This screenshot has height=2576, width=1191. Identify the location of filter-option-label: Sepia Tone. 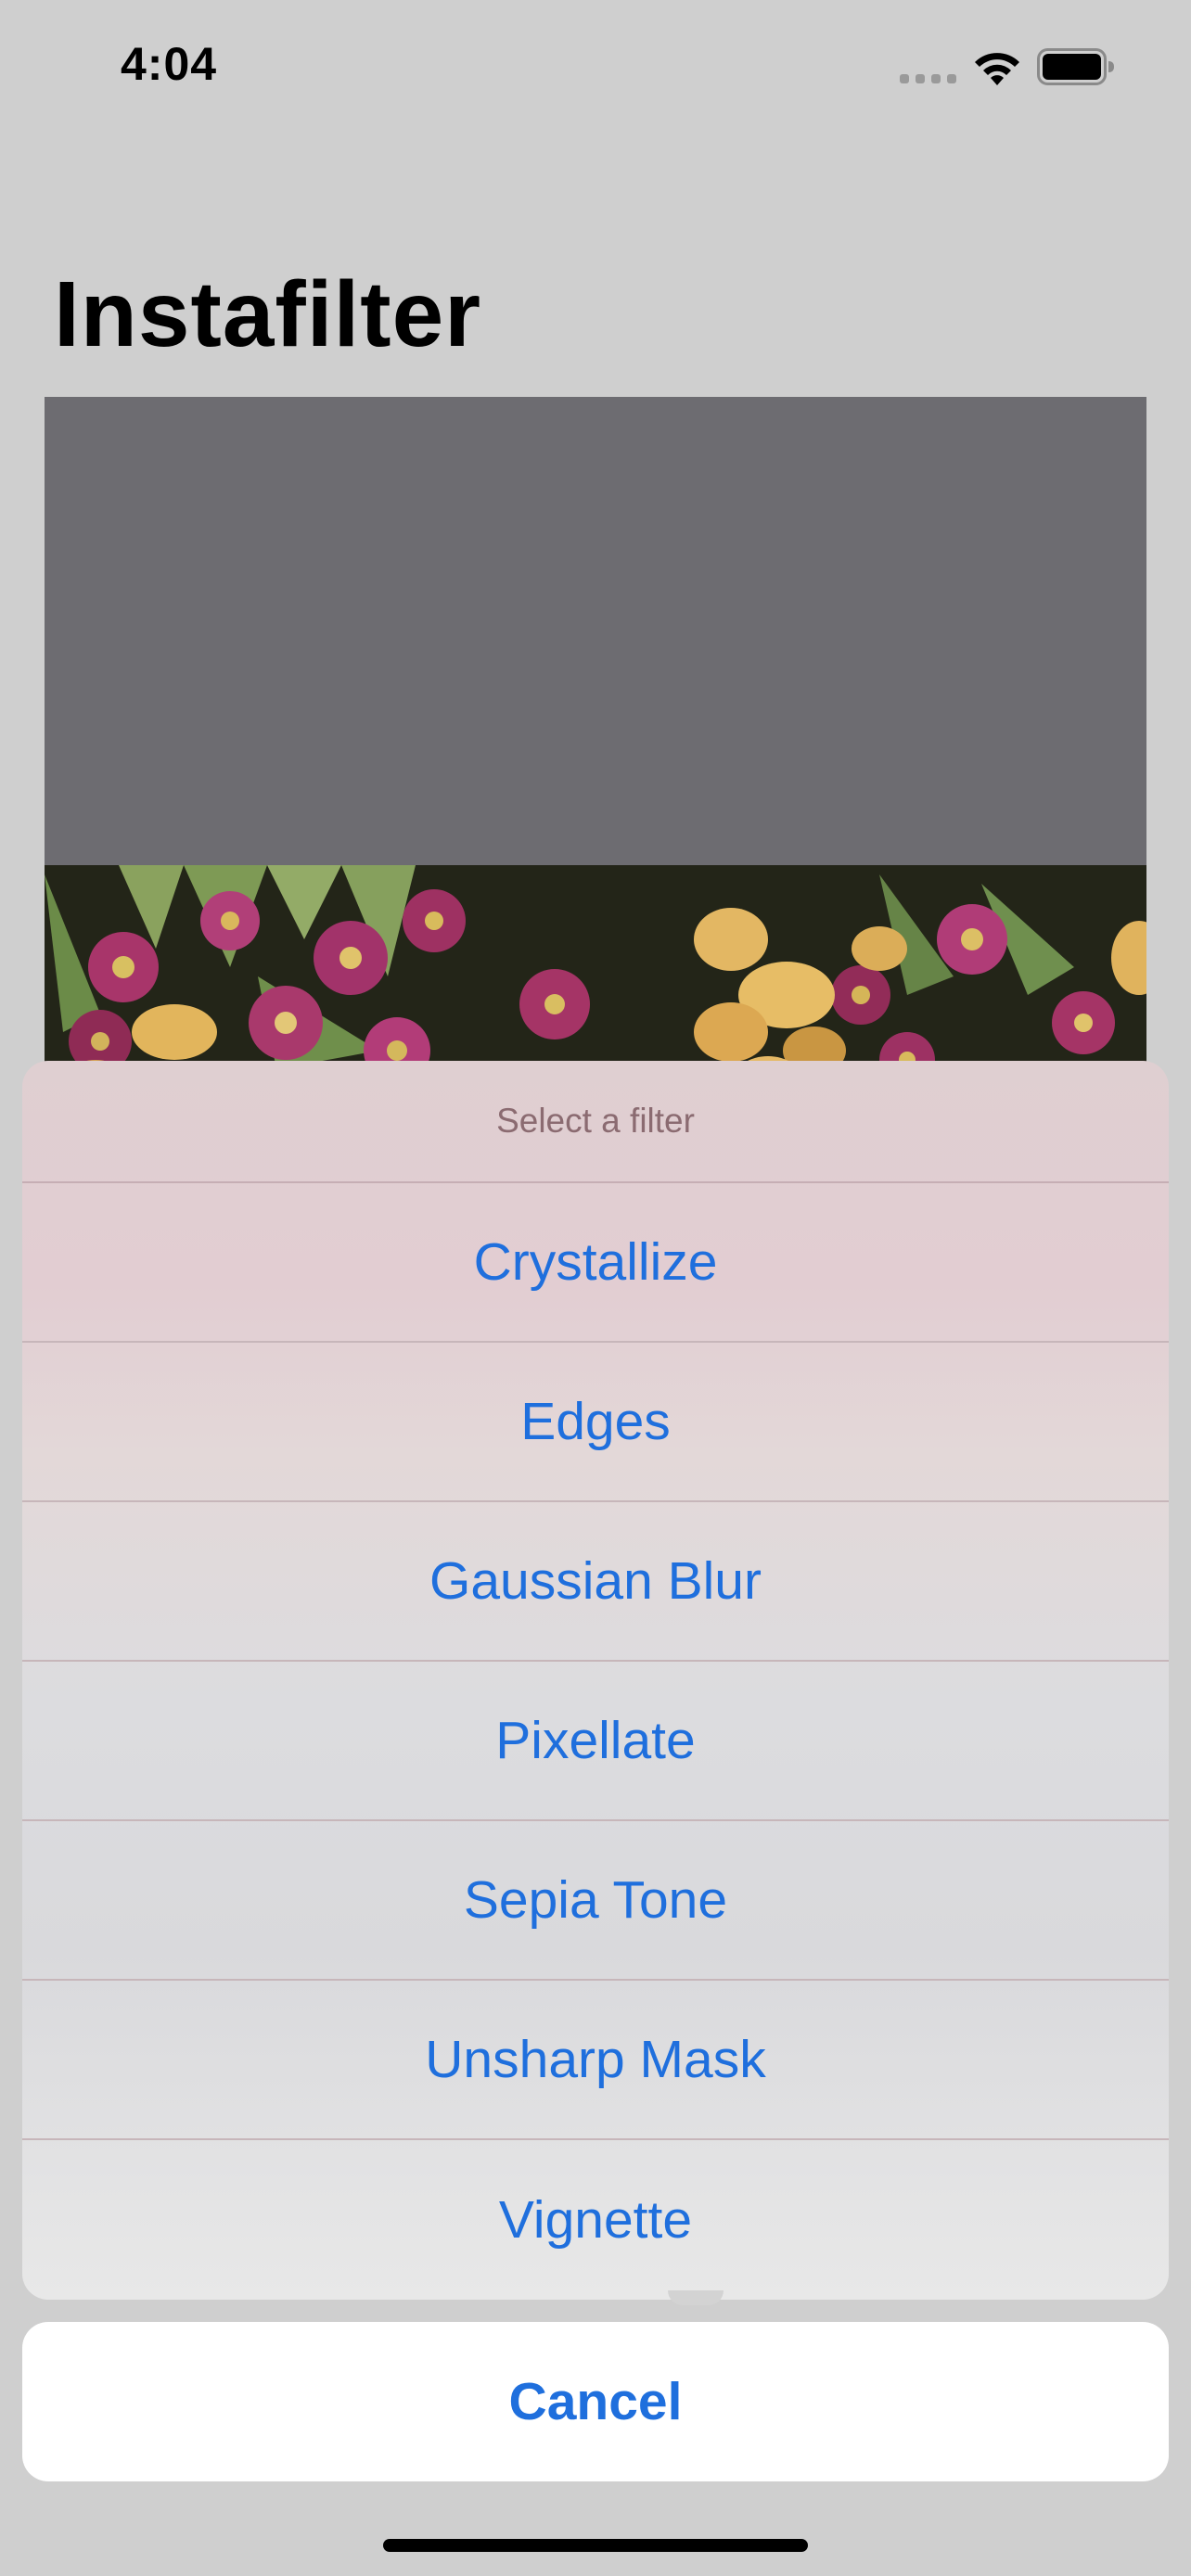
(595, 1900).